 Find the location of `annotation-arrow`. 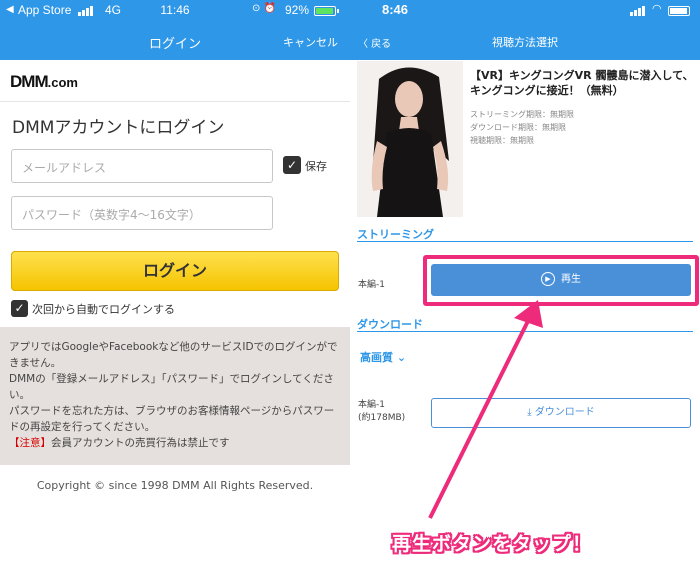

annotation-arrow is located at coordinates (485, 409).